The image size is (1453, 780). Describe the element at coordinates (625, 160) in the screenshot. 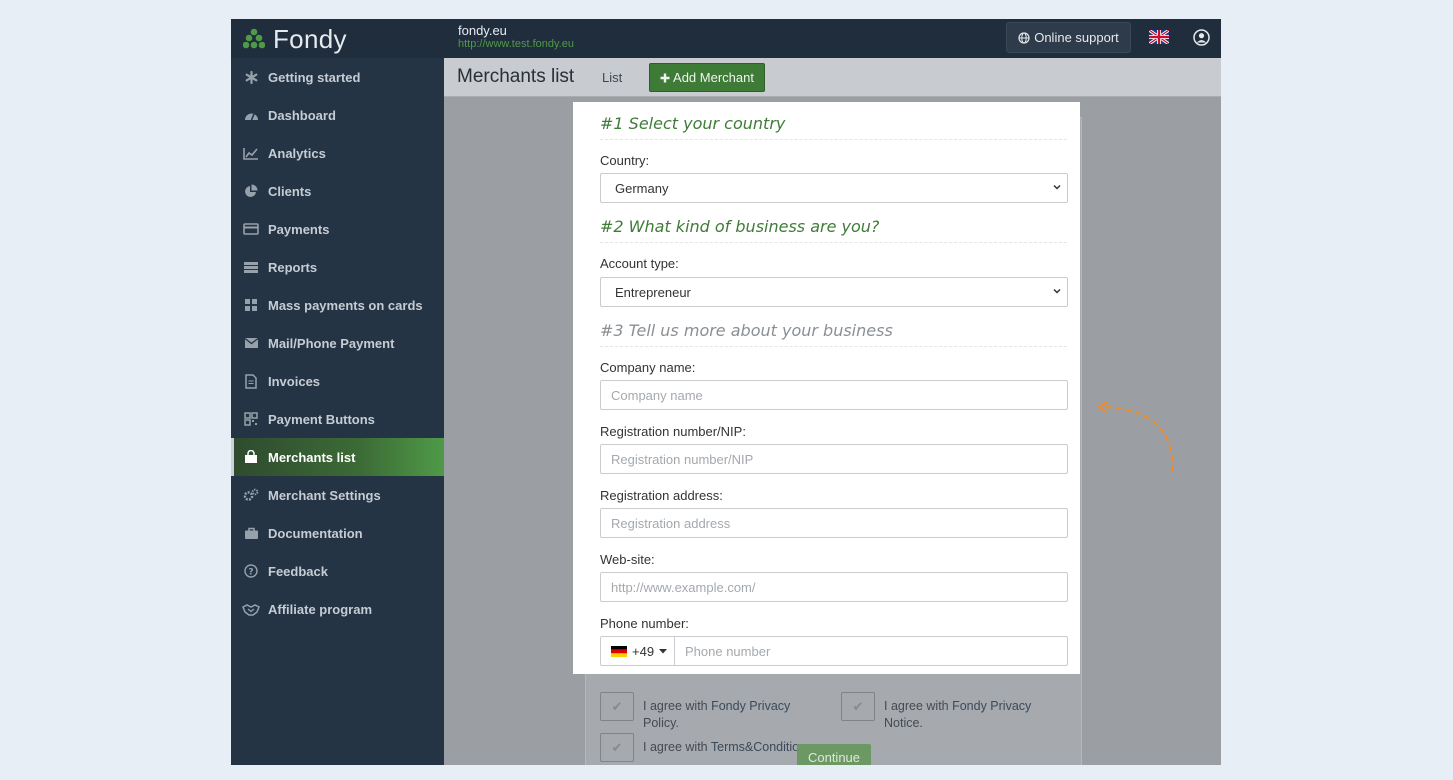

I see `country-label: Country:` at that location.